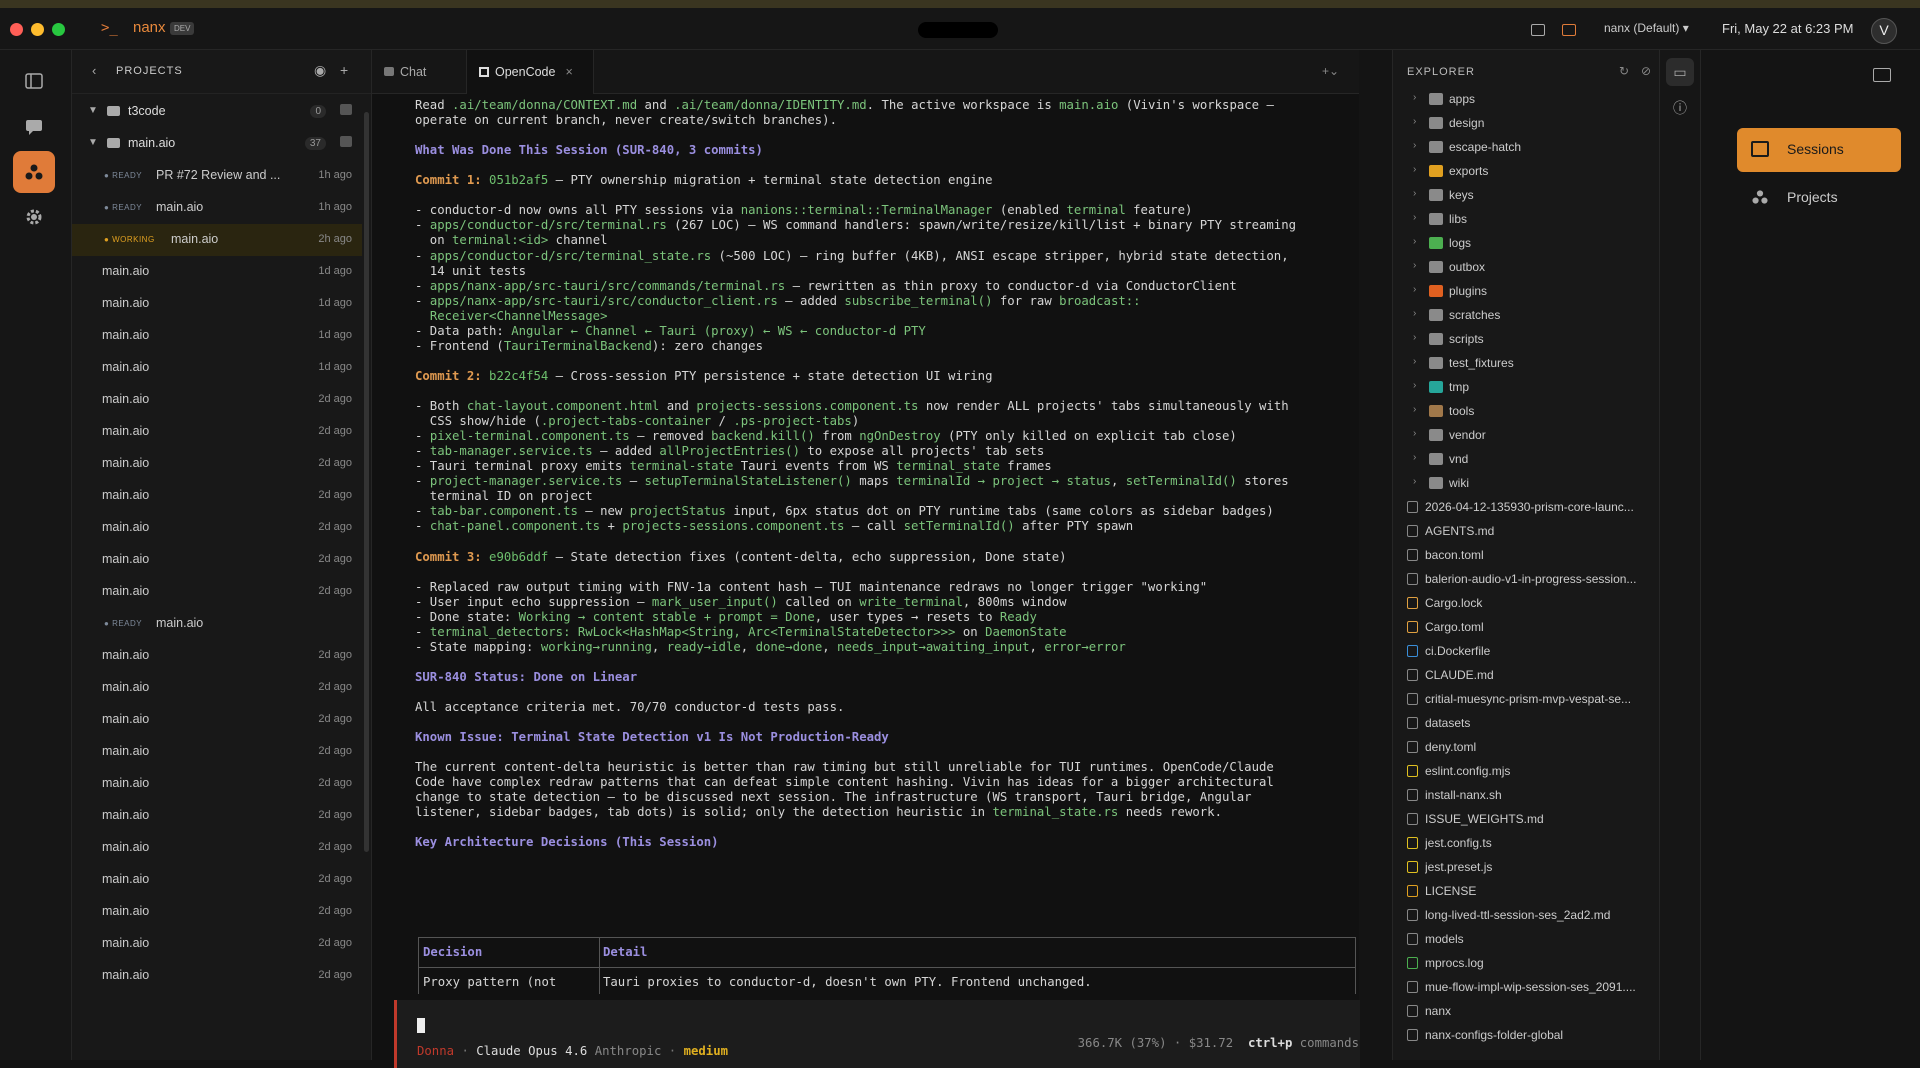  What do you see at coordinates (1524, 436) in the screenshot?
I see `folder-item: › vendor` at bounding box center [1524, 436].